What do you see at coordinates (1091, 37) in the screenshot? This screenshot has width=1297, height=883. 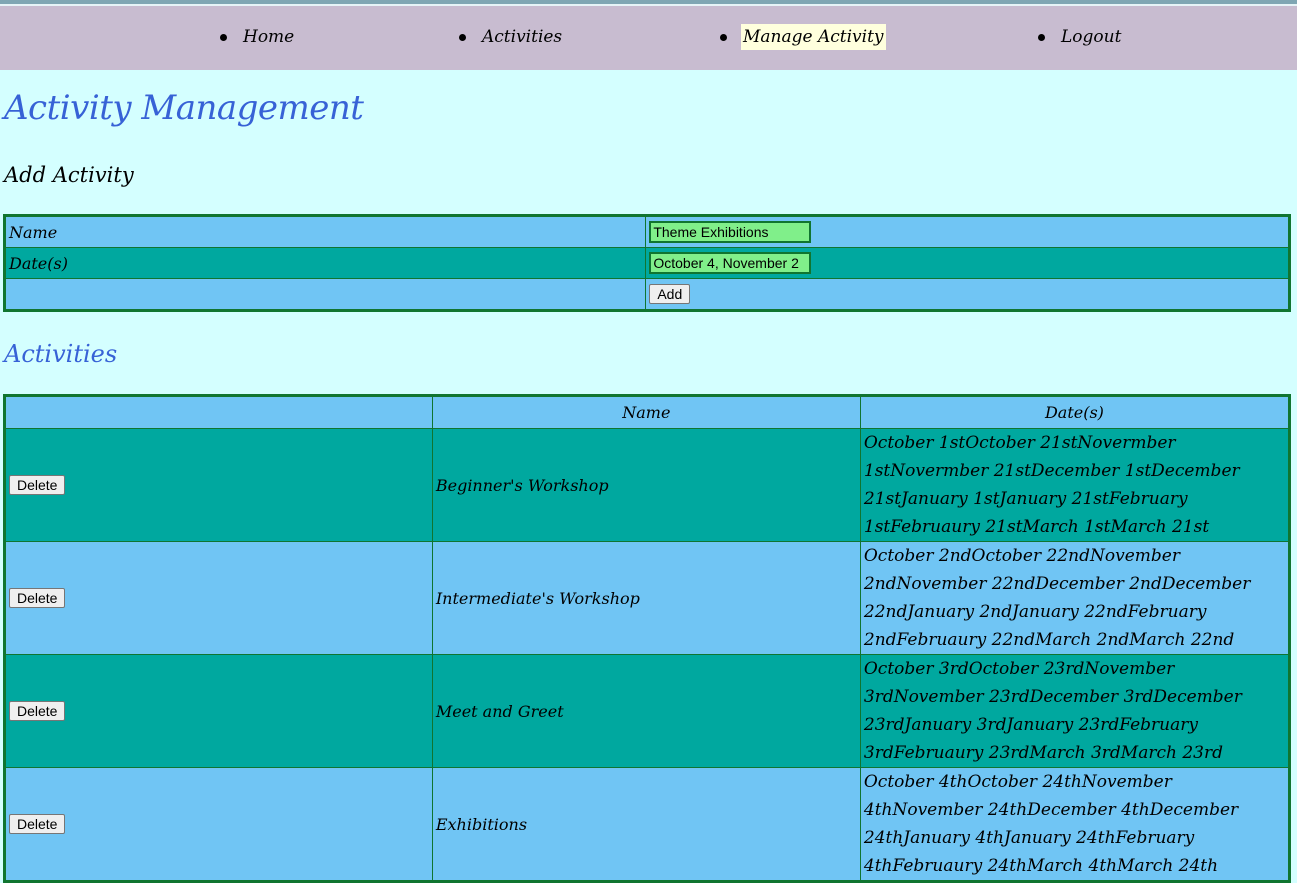 I see `nav-link-logout: Logout` at bounding box center [1091, 37].